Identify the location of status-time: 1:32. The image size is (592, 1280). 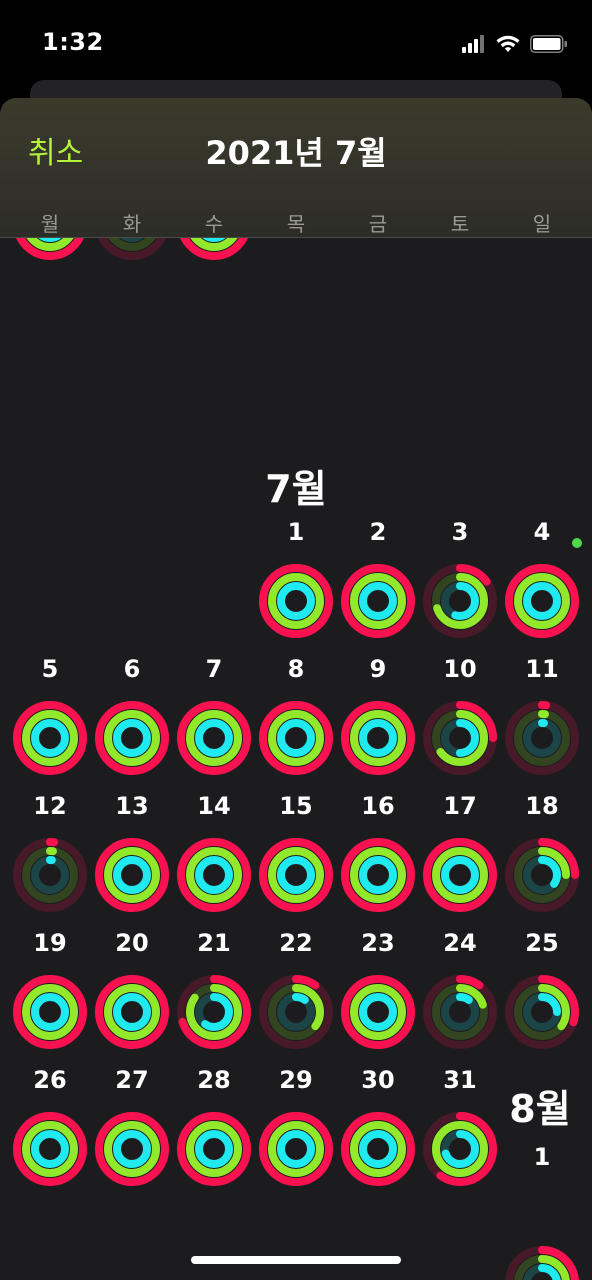
(73, 42).